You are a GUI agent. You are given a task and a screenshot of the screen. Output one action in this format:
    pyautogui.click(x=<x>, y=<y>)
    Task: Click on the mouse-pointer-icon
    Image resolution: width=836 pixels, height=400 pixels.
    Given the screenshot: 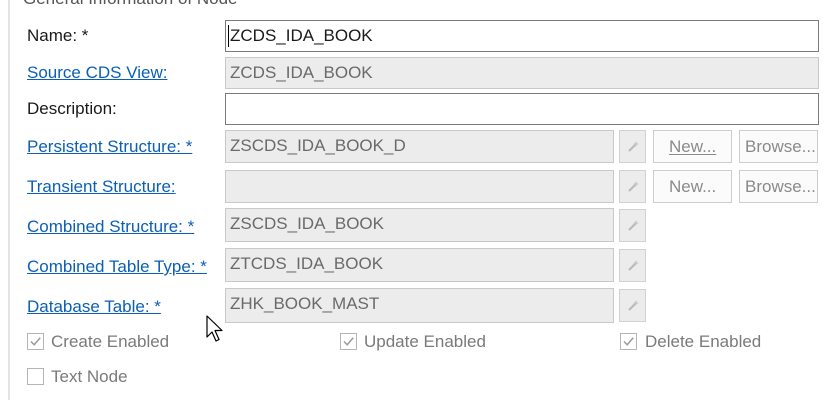 What is the action you would take?
    pyautogui.click(x=216, y=331)
    